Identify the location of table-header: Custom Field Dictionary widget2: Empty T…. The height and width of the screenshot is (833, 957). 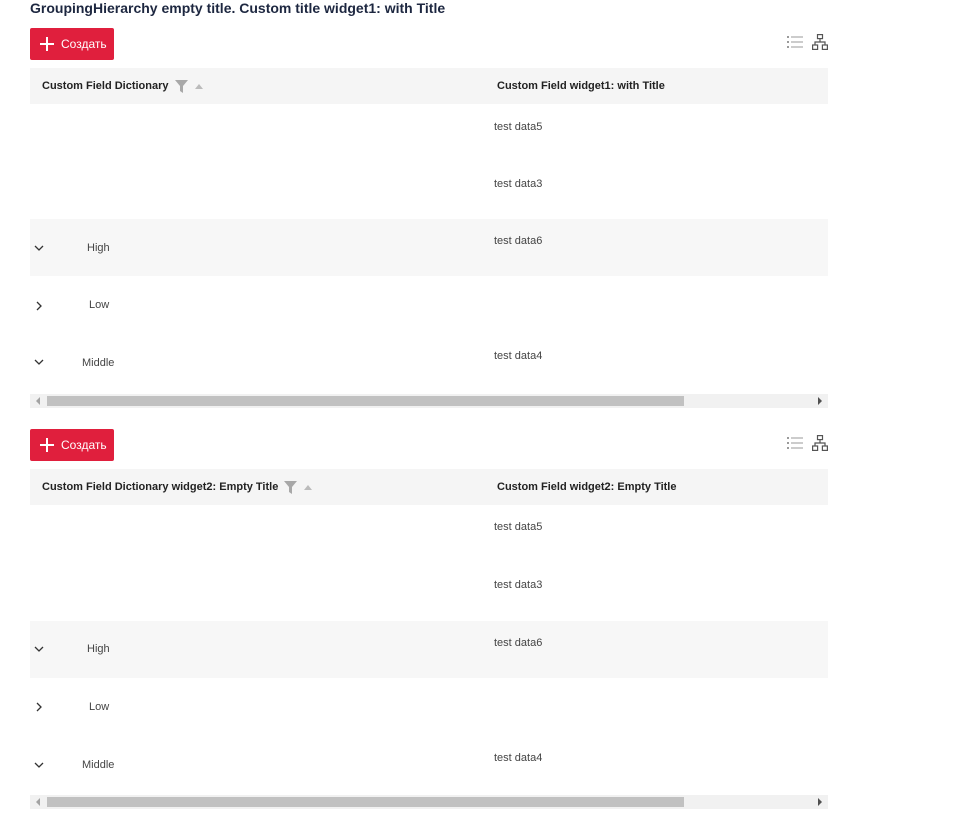
(429, 487).